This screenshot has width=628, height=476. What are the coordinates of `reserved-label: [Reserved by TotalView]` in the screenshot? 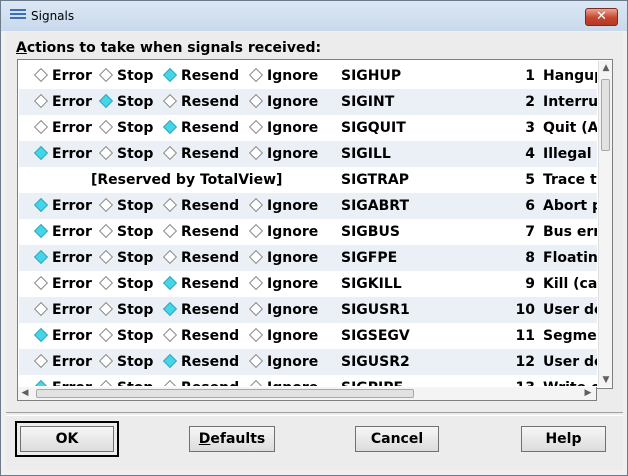 It's located at (187, 180).